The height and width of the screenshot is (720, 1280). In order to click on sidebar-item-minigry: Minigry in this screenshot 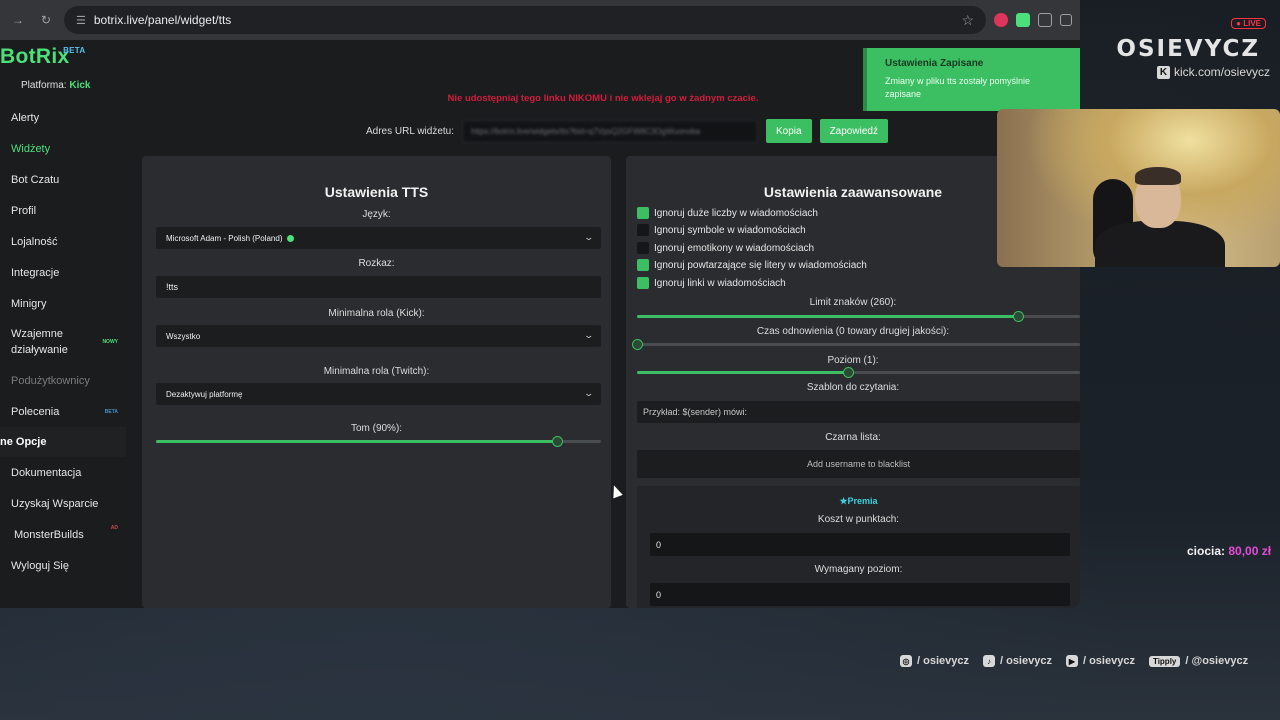, I will do `click(63, 303)`.